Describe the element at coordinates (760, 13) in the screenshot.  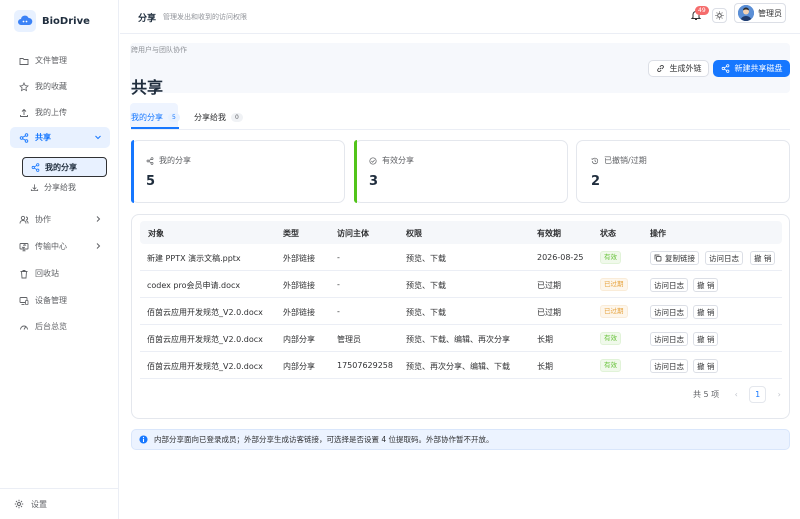
I see `user-menu: 管理员` at that location.